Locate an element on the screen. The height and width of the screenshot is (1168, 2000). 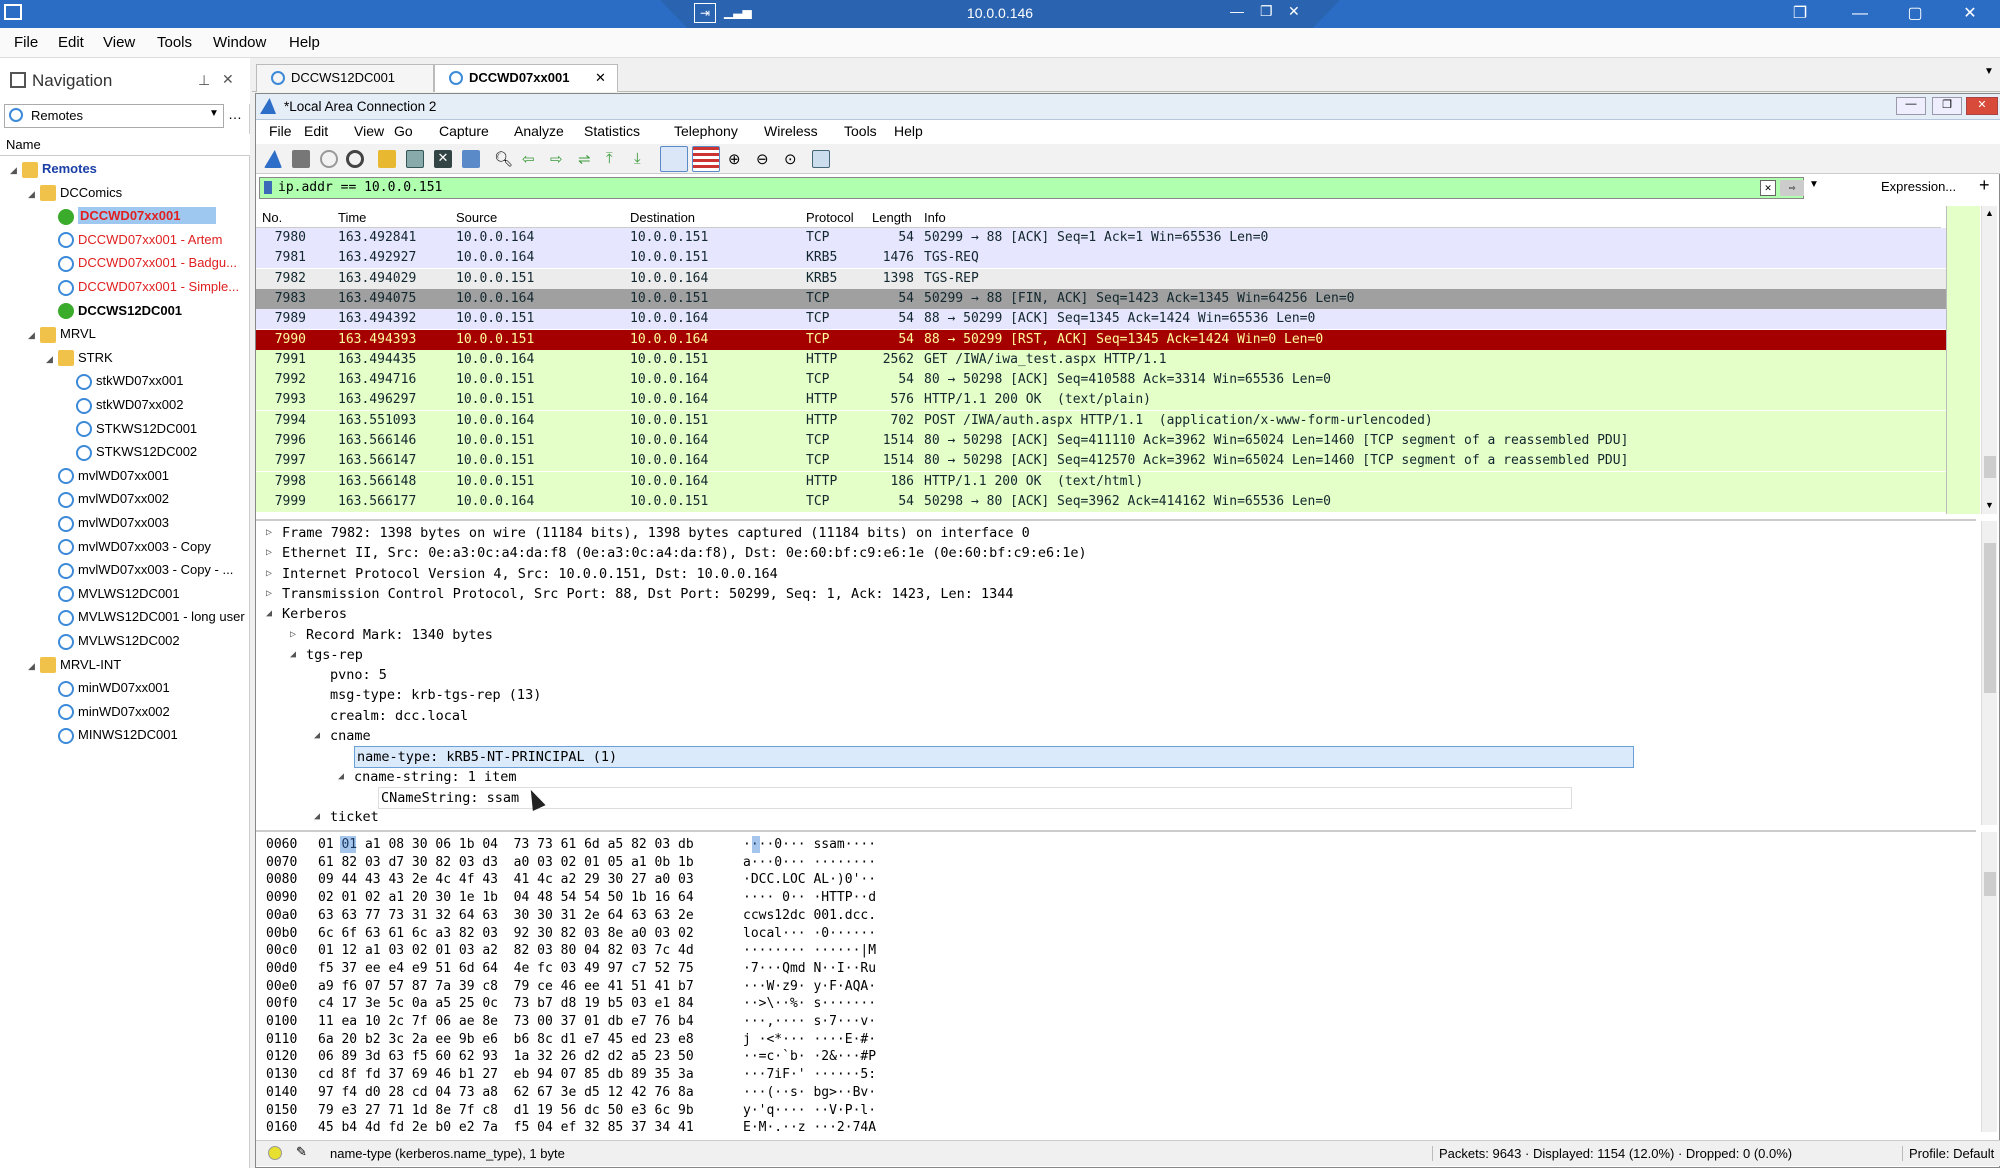
capture-options-icon is located at coordinates (355, 159).